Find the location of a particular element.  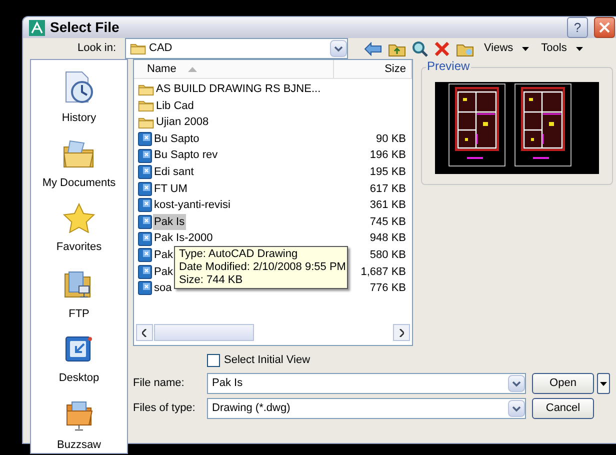

file-size: 90 KB is located at coordinates (391, 139).